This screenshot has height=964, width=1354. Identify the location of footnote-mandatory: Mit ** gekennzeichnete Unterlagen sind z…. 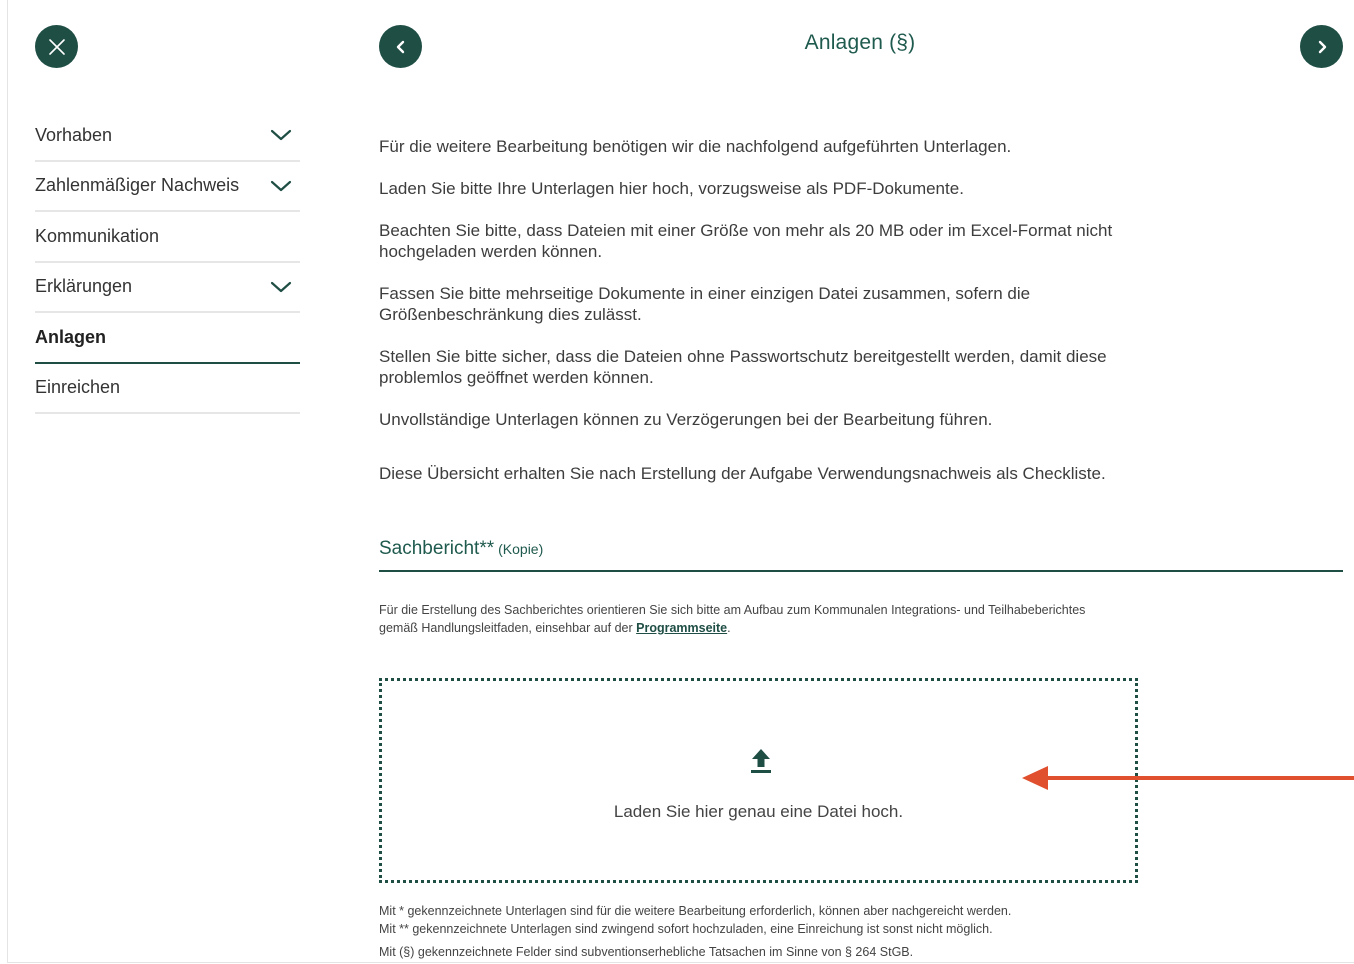
(686, 929).